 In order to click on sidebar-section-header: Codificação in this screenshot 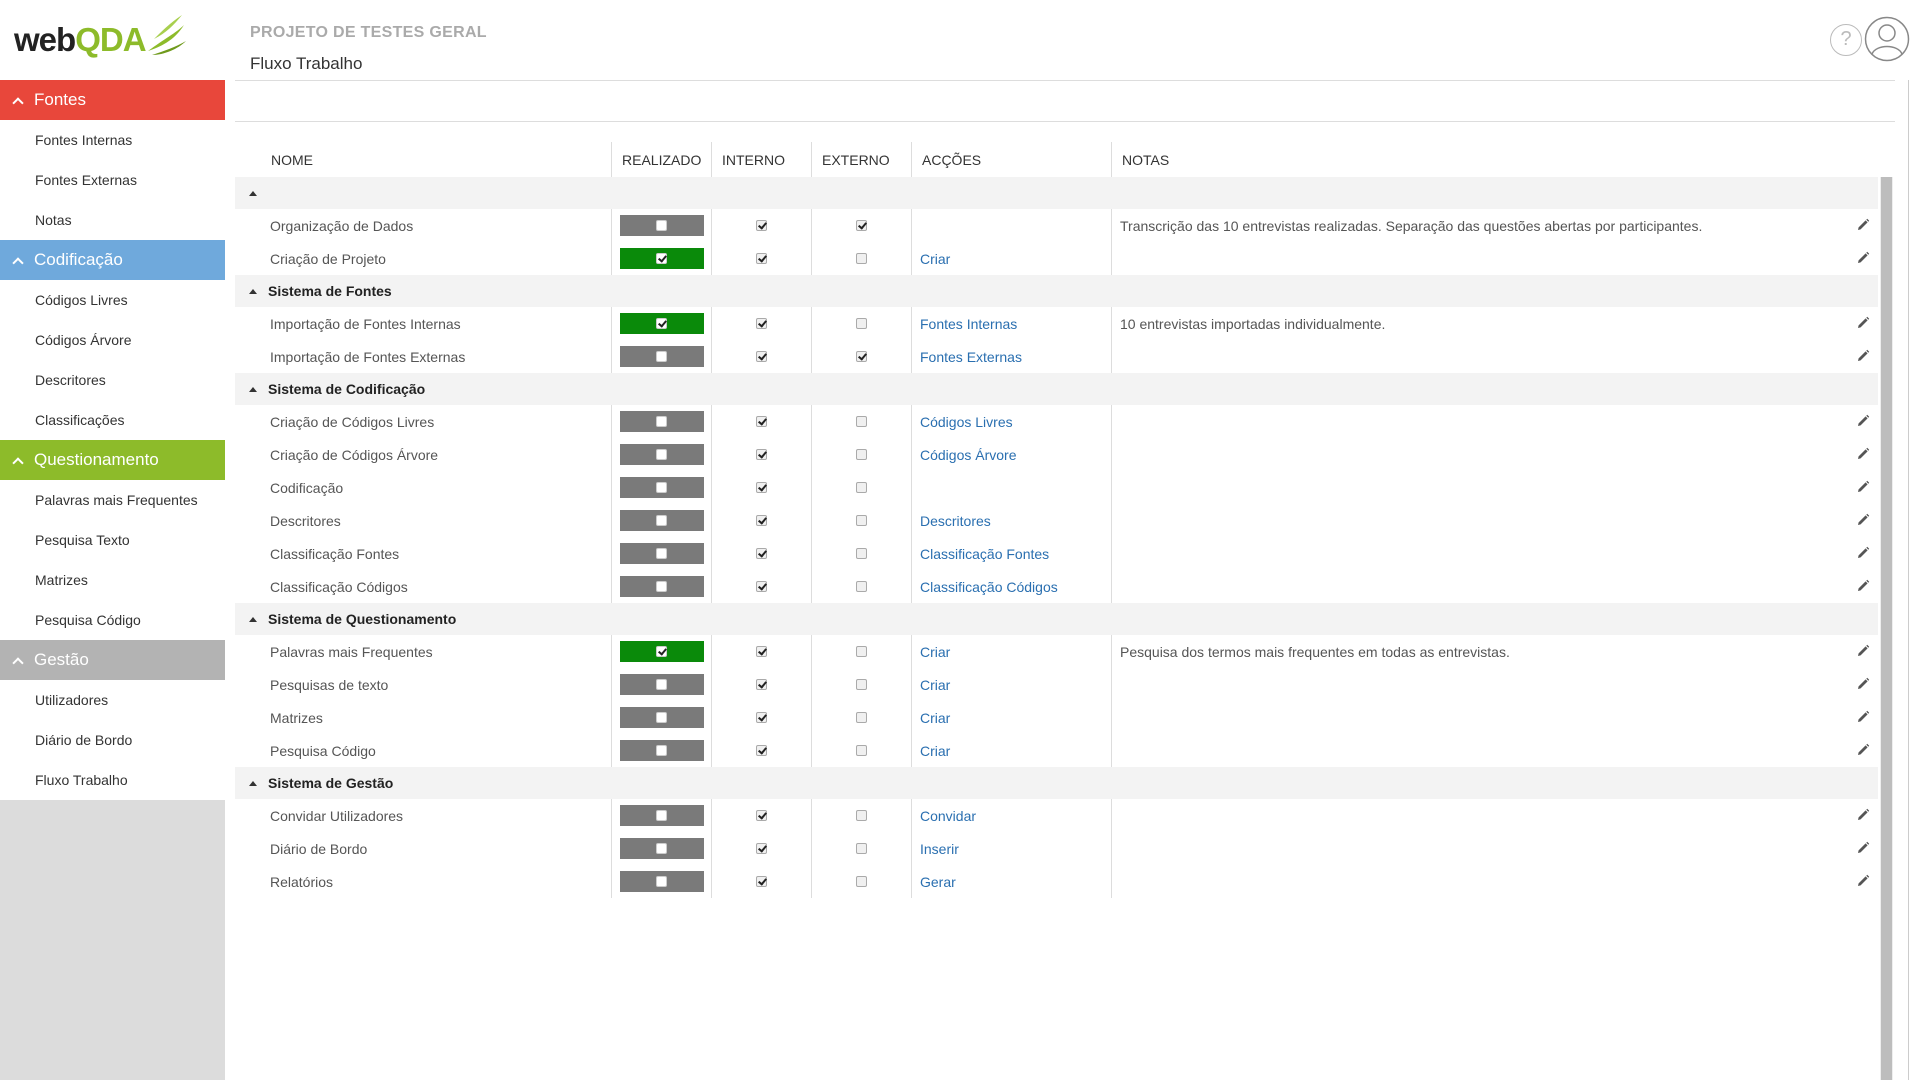, I will do `click(112, 260)`.